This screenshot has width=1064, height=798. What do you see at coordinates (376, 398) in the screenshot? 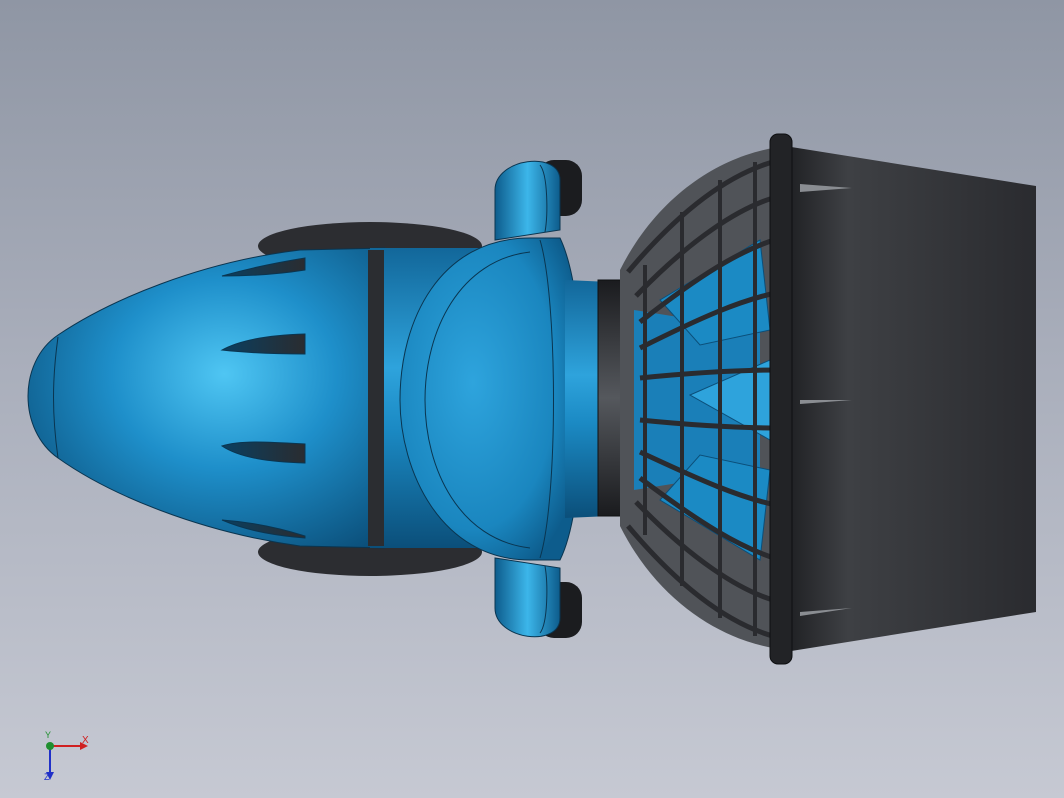
I see `body-band` at bounding box center [376, 398].